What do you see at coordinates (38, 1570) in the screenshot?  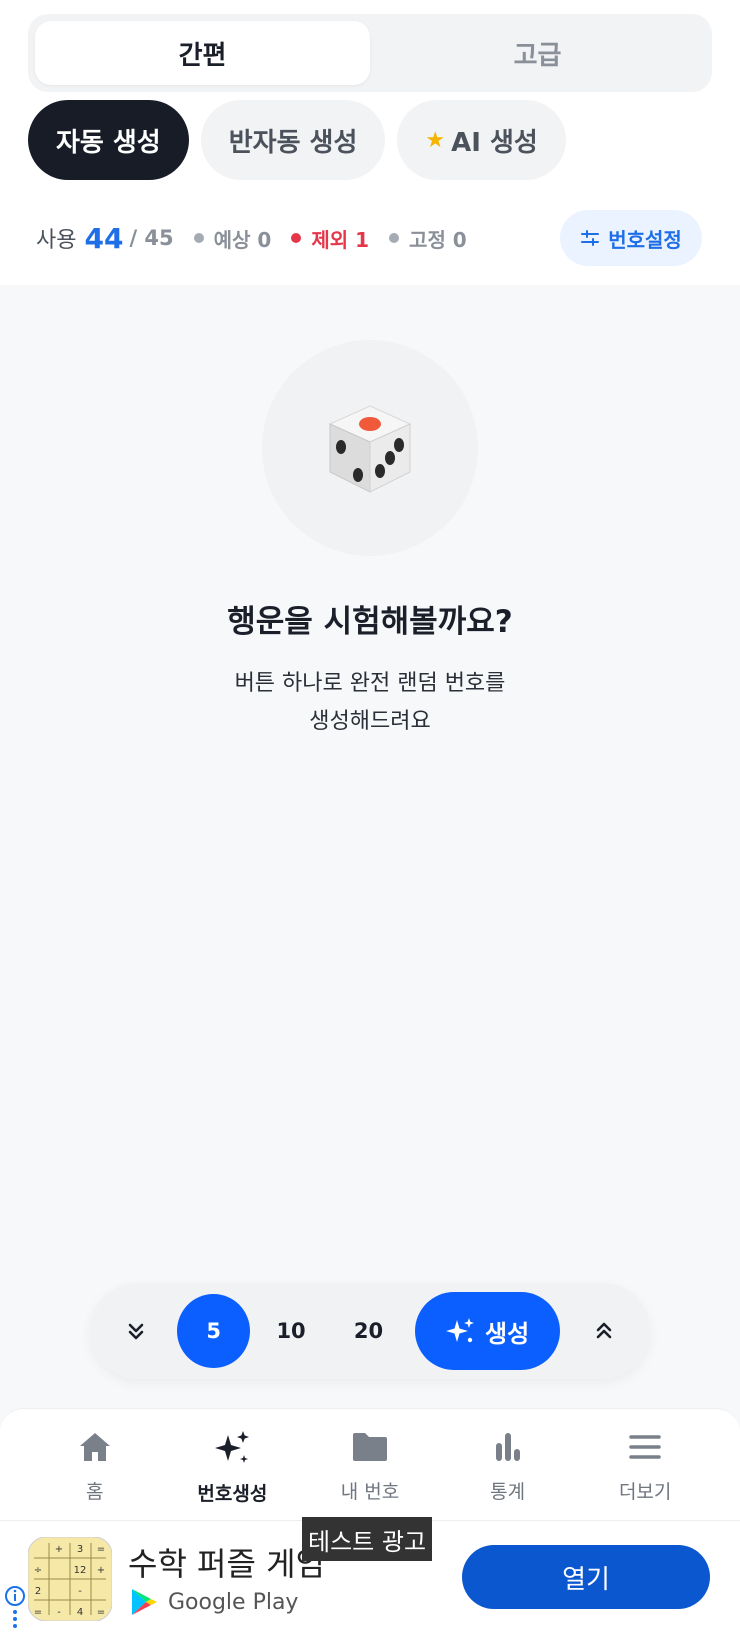 I see `puzzle-tile: ÷` at bounding box center [38, 1570].